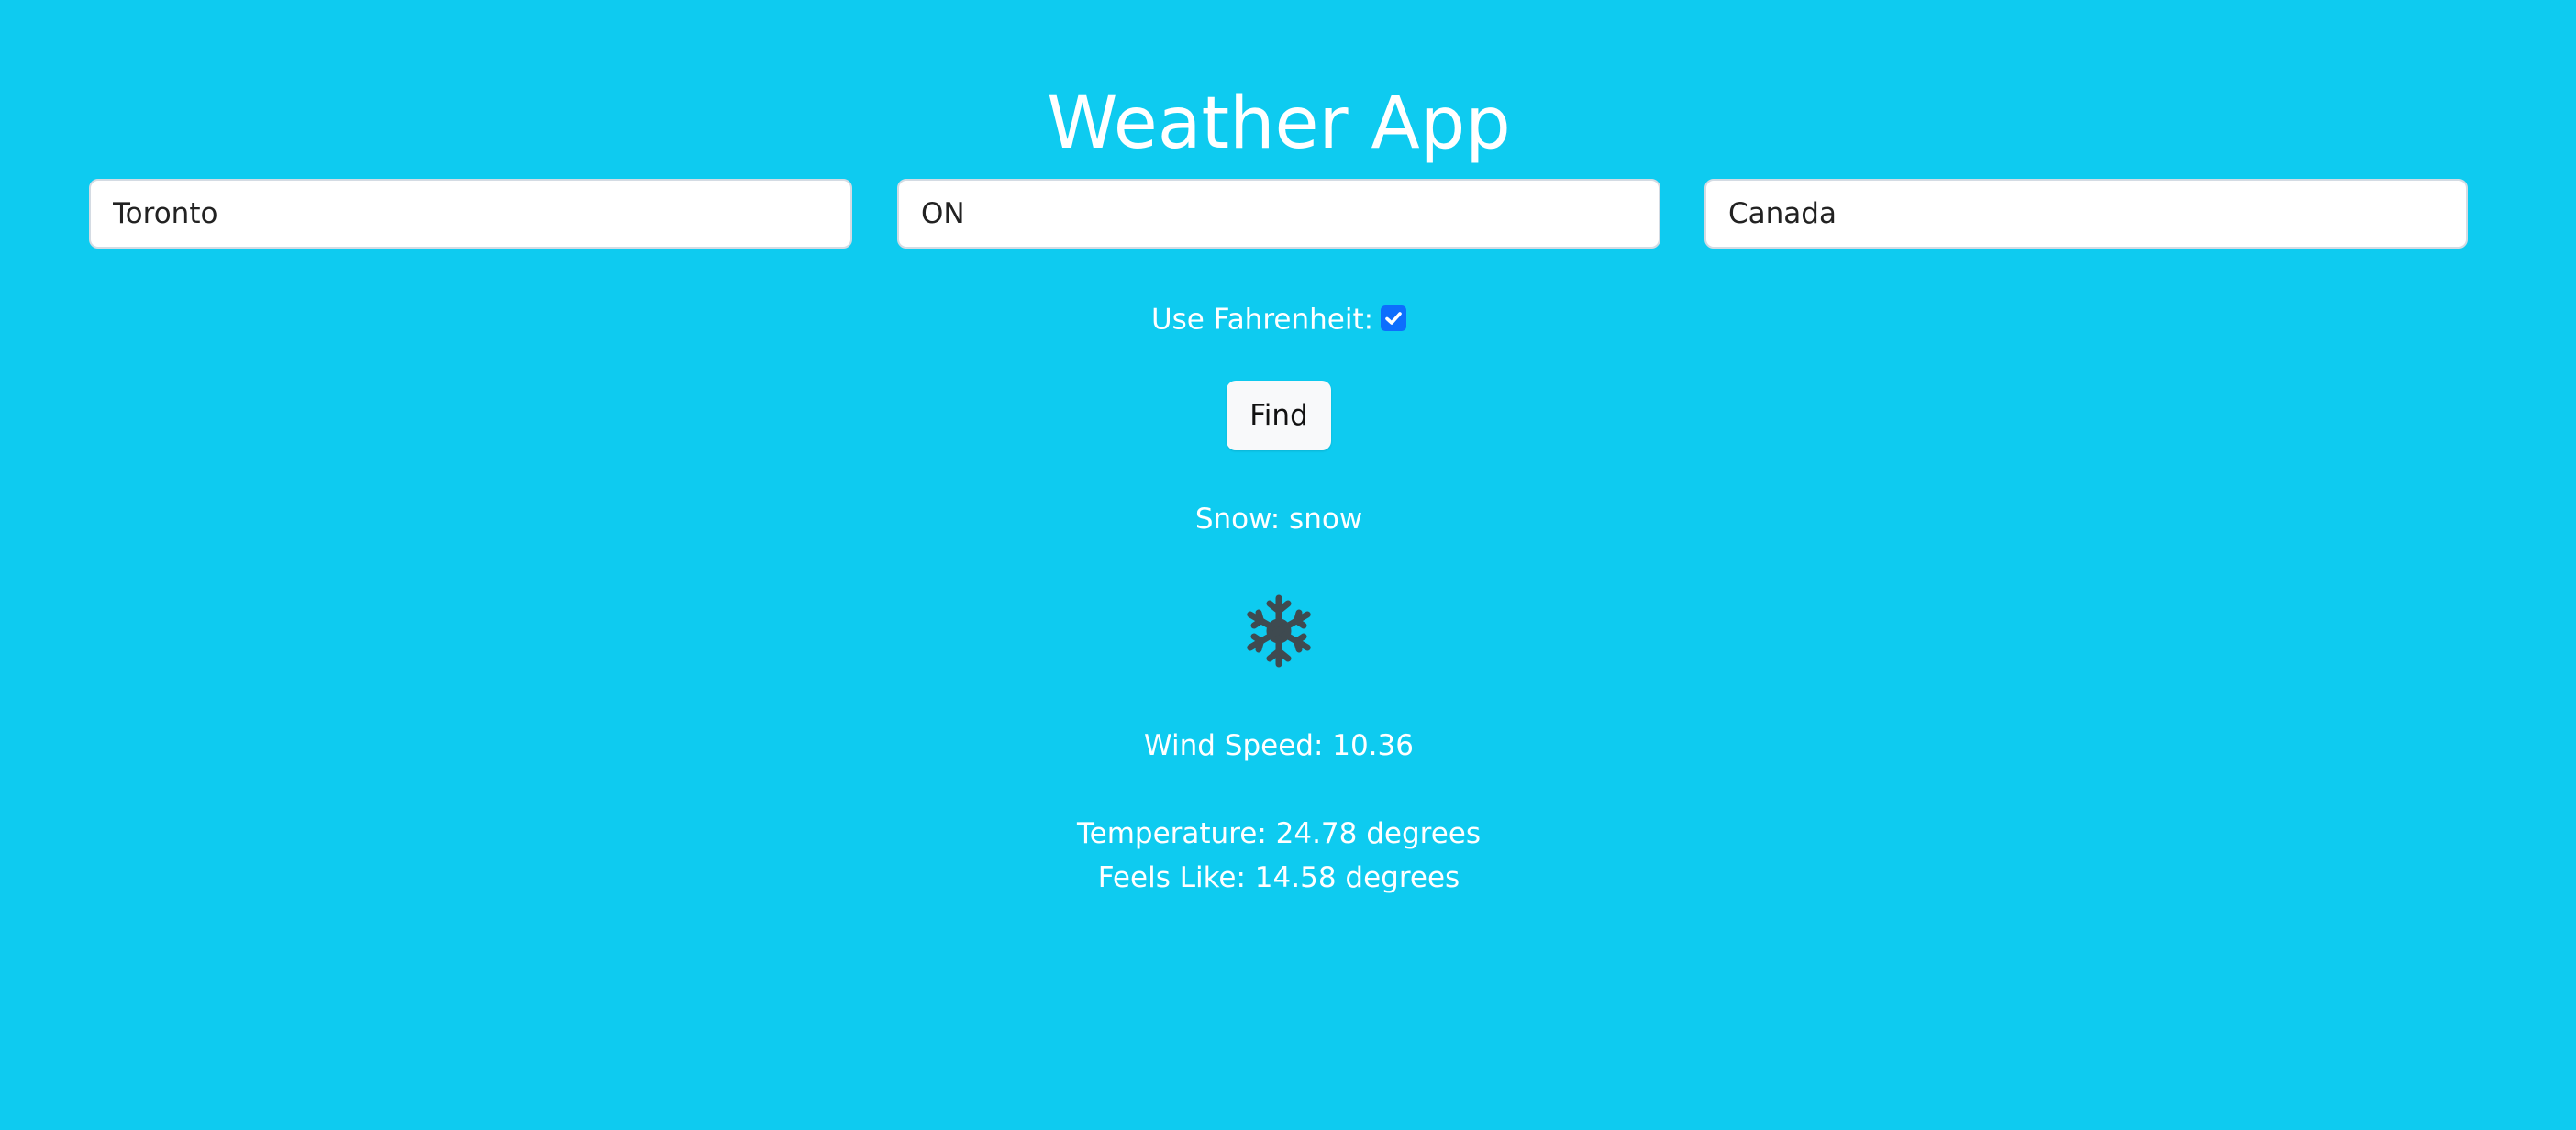 Image resolution: width=2576 pixels, height=1130 pixels. What do you see at coordinates (1262, 320) in the screenshot?
I see `fahrenheit-label: Use Fahrenheit:` at bounding box center [1262, 320].